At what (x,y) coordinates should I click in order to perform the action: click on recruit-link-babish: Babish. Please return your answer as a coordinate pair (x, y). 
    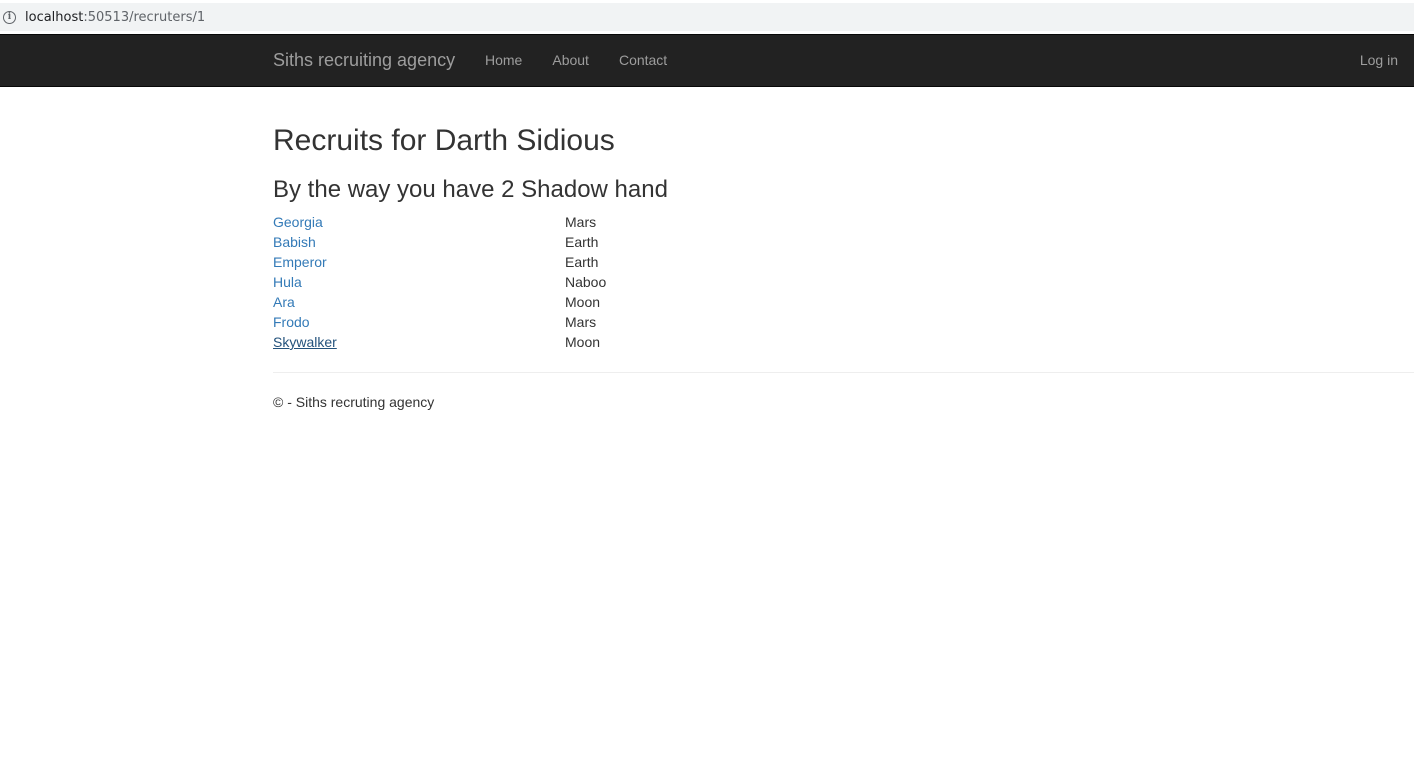
    Looking at the image, I should click on (294, 242).